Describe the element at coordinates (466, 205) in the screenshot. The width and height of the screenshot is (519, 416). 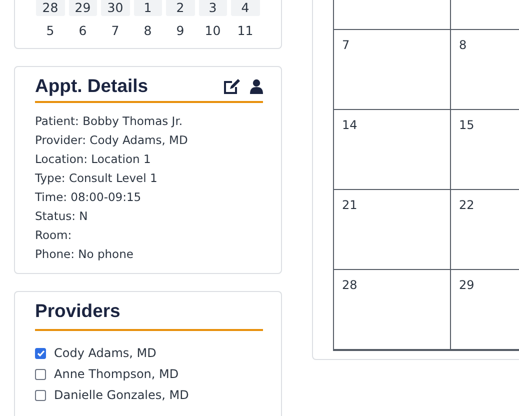
I see `day-number: 22` at that location.